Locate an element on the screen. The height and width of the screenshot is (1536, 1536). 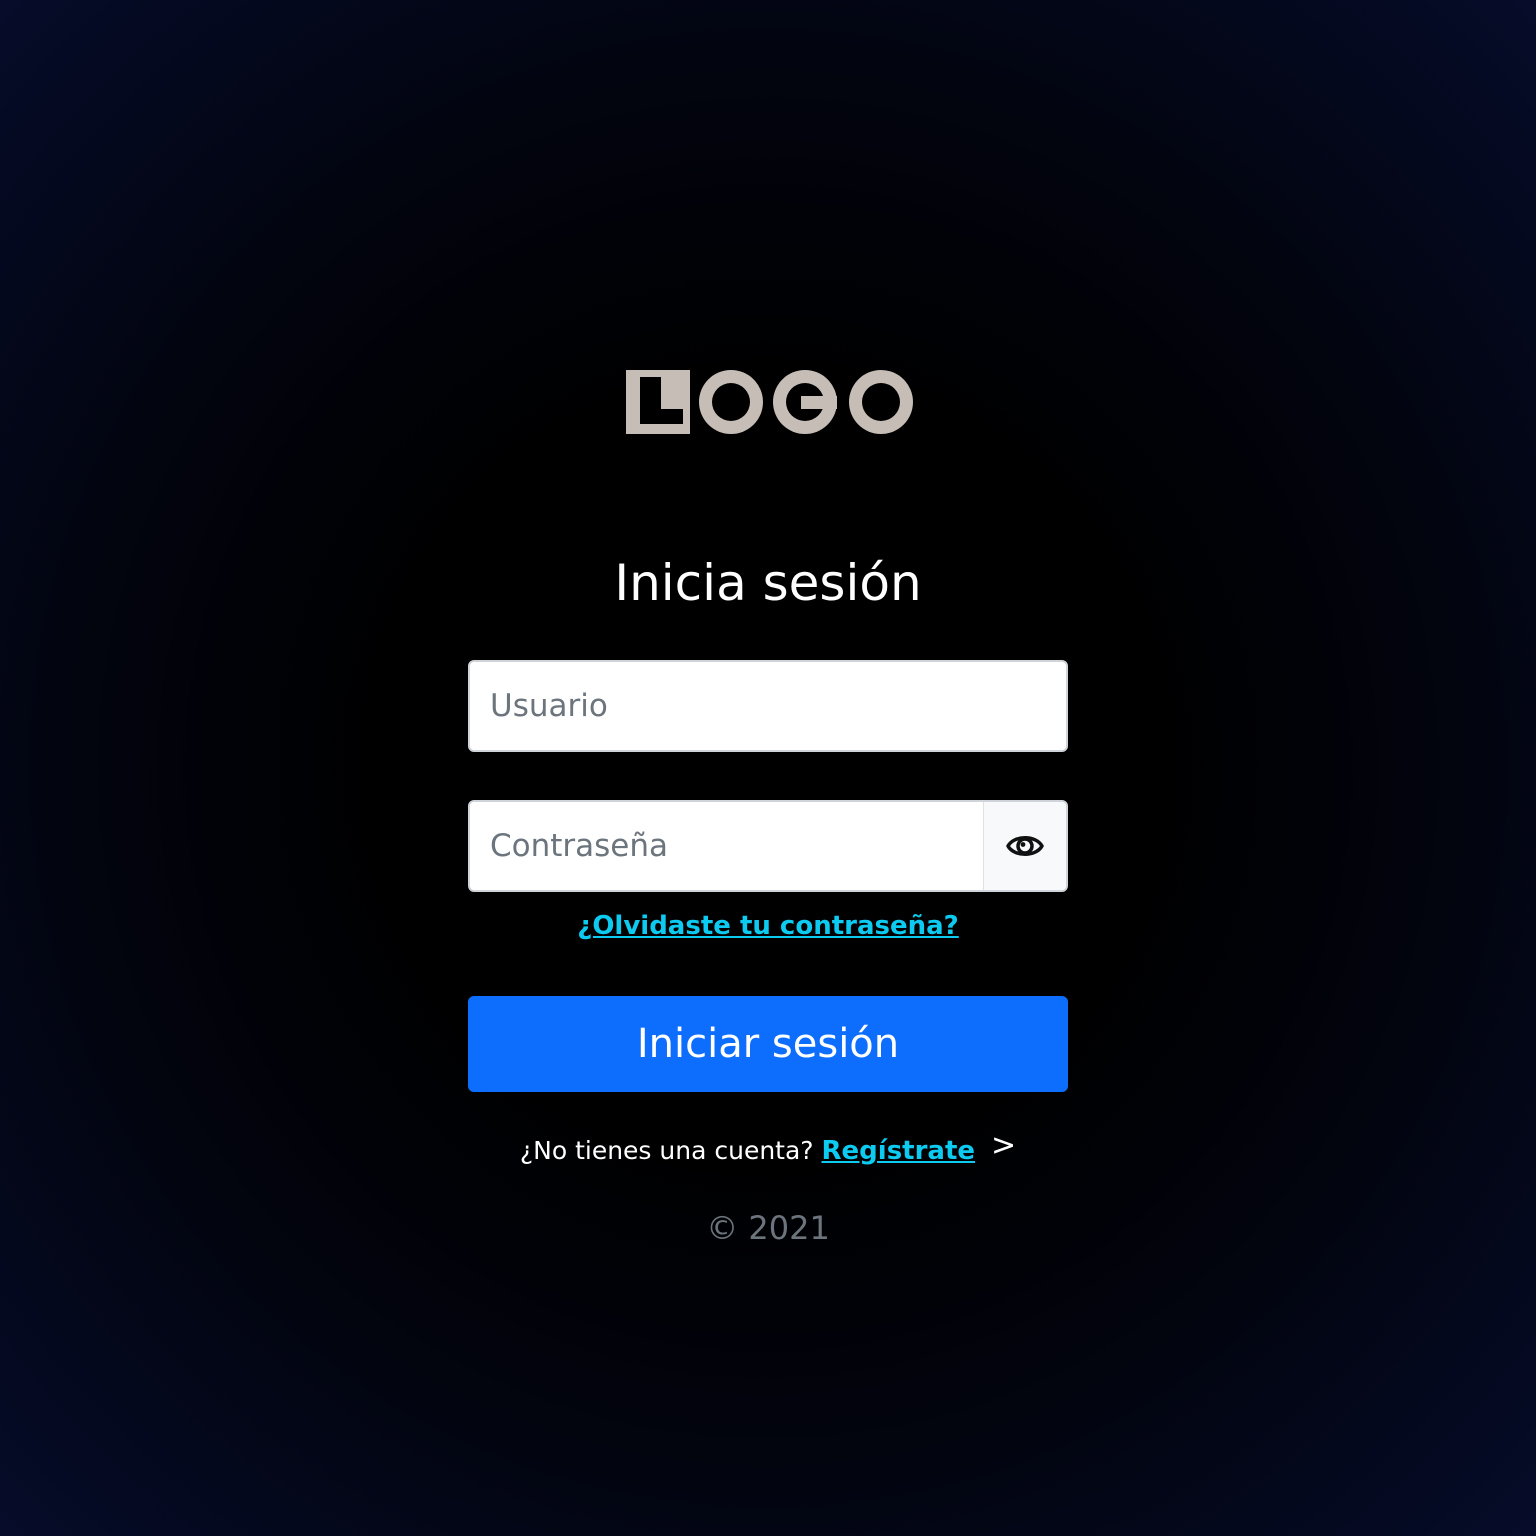
password-field is located at coordinates (768, 846).